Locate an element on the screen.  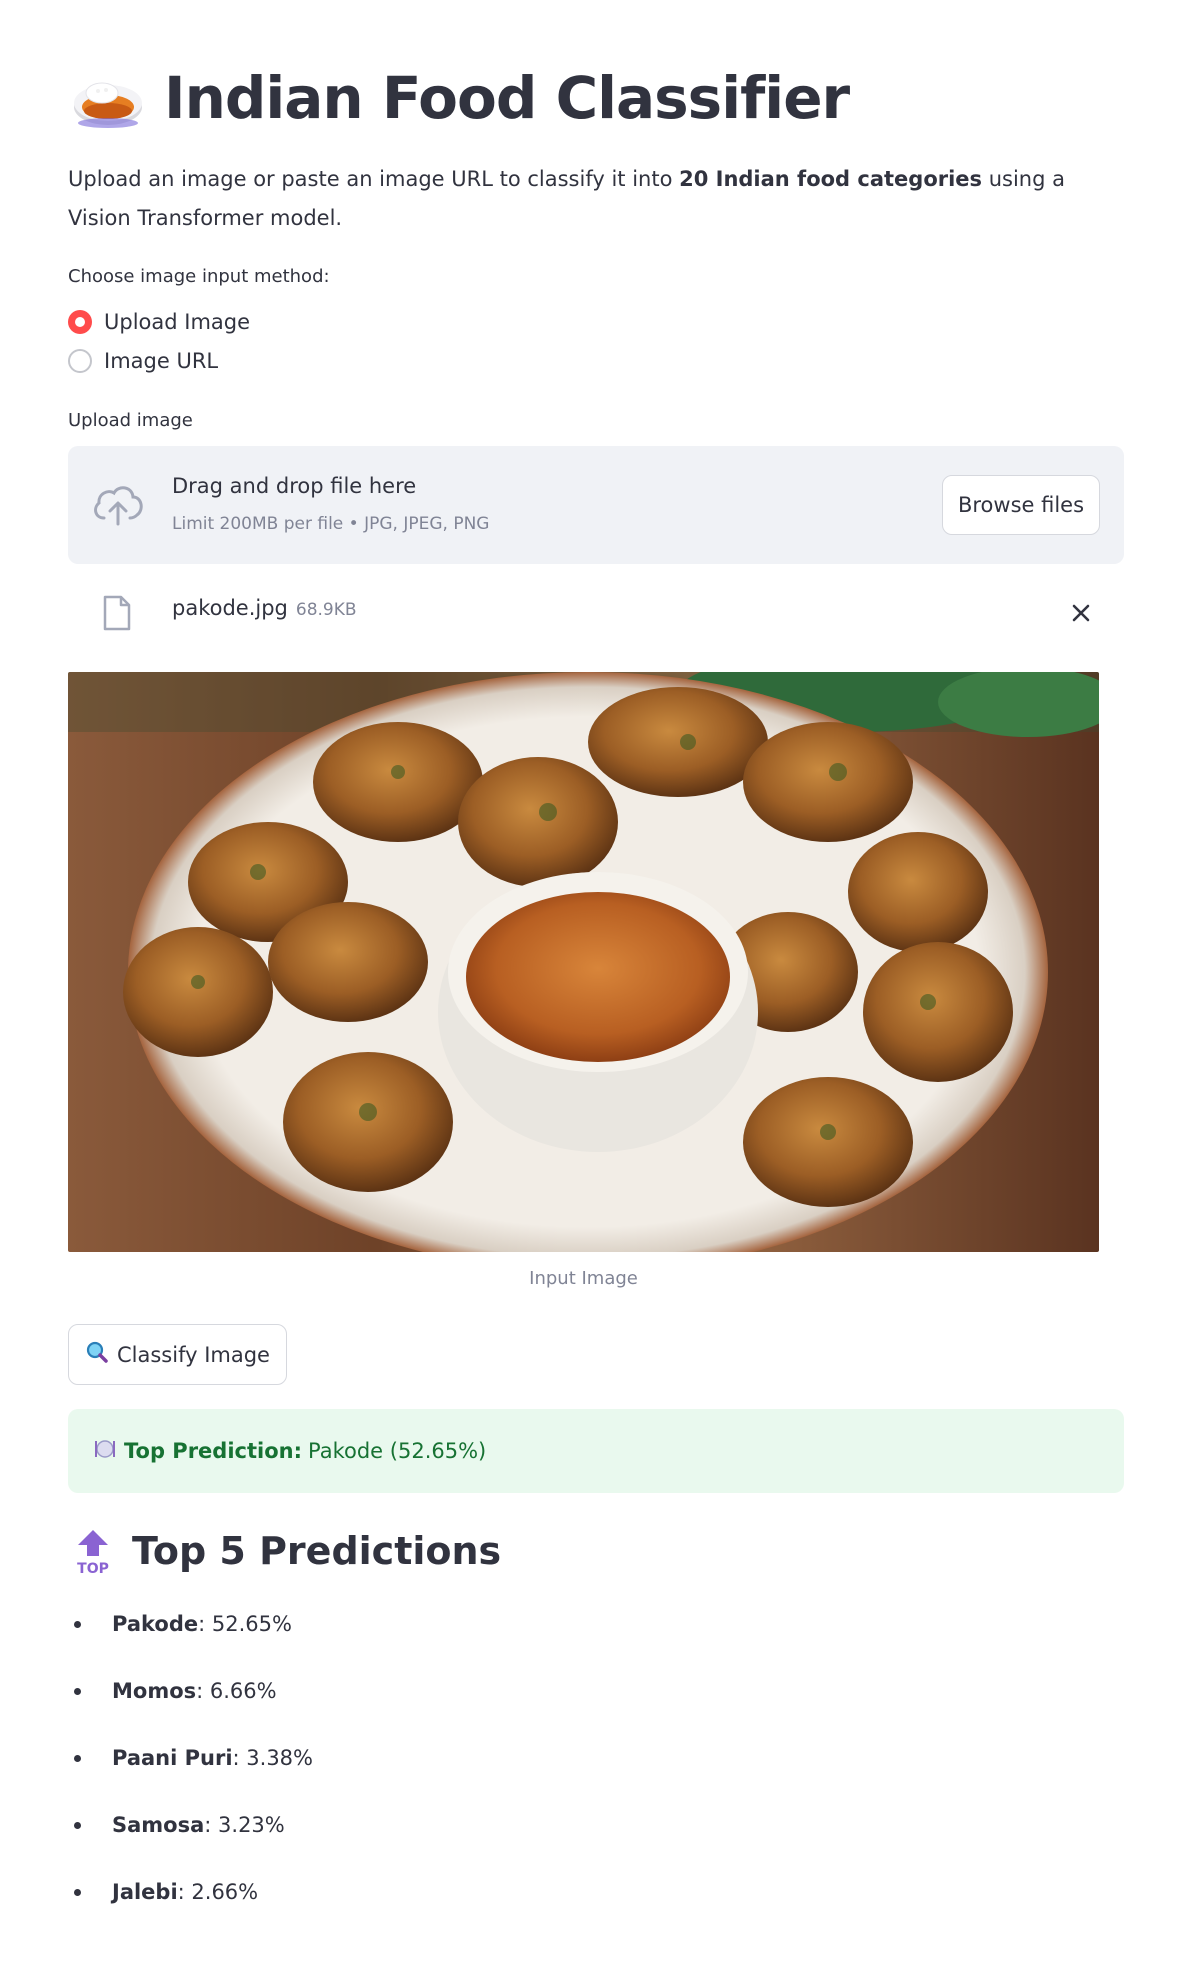
prediction-value: : 3.38% is located at coordinates (272, 1758).